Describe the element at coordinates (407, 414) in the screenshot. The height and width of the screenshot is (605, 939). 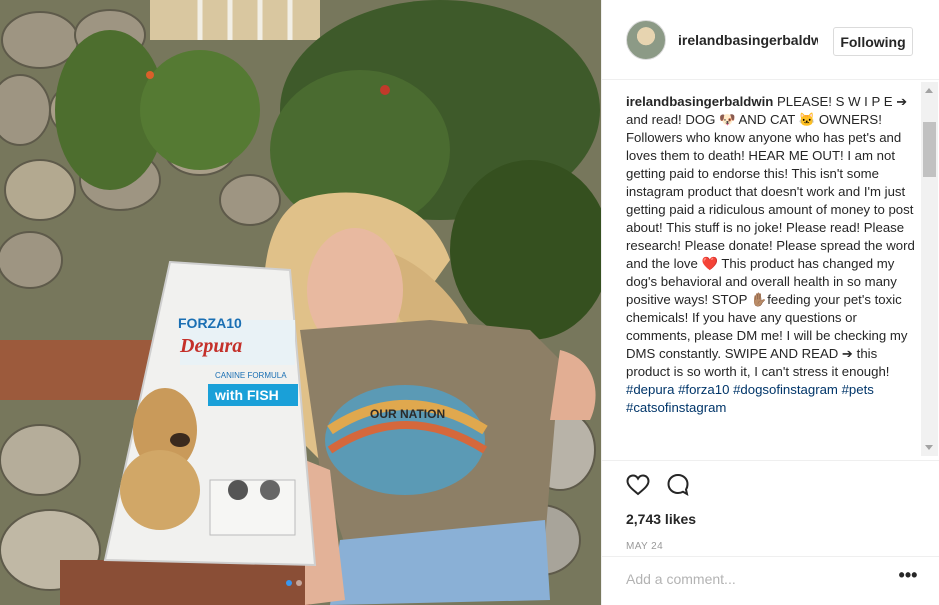
I see `shirt-text: OUR NATION` at that location.